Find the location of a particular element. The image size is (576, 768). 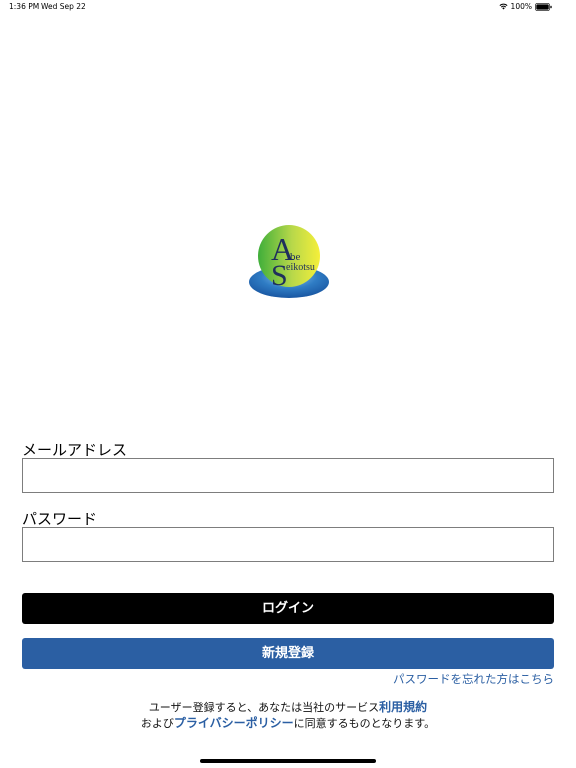

status-time: 1:36 PM is located at coordinates (24, 6).